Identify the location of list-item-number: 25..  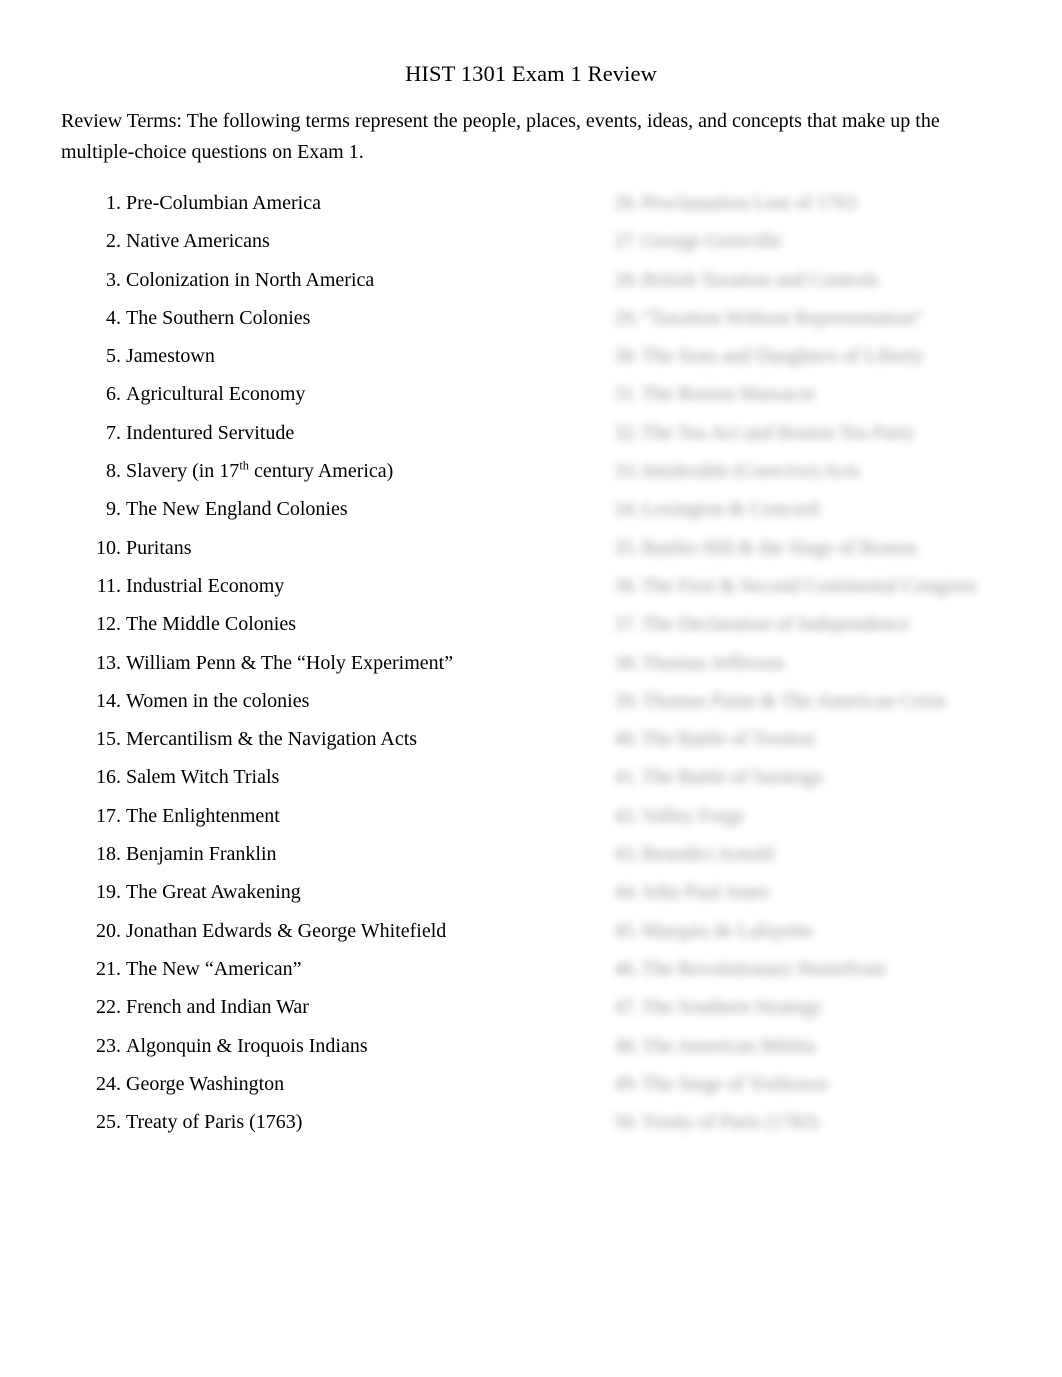
(108, 1122).